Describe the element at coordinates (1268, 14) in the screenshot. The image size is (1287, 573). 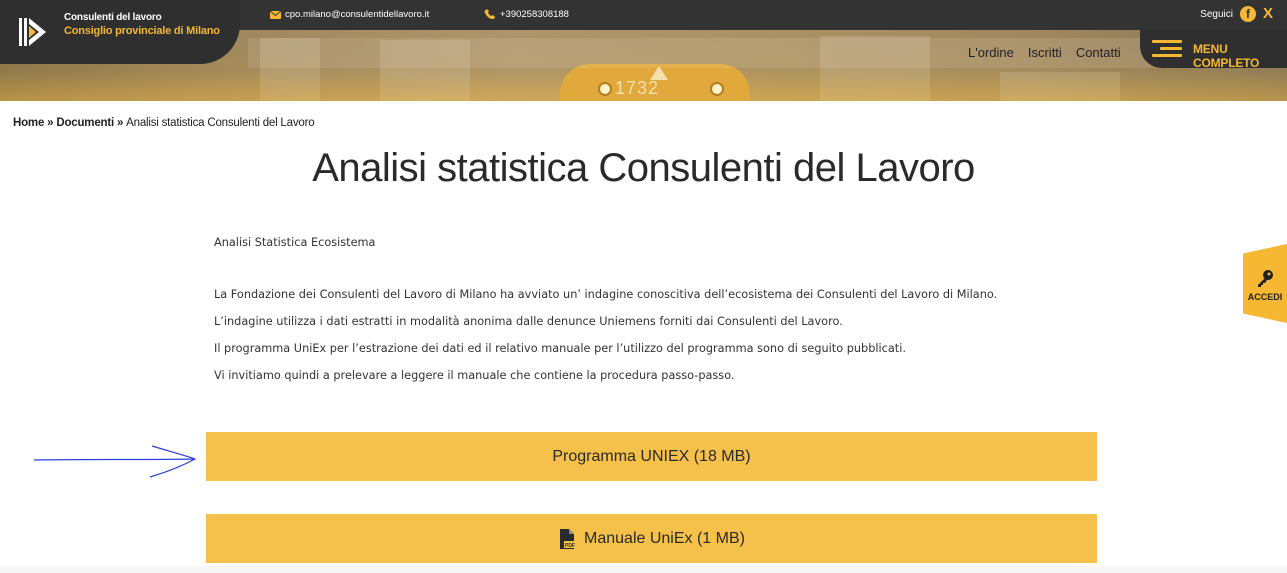
I see `x-icon: X` at that location.